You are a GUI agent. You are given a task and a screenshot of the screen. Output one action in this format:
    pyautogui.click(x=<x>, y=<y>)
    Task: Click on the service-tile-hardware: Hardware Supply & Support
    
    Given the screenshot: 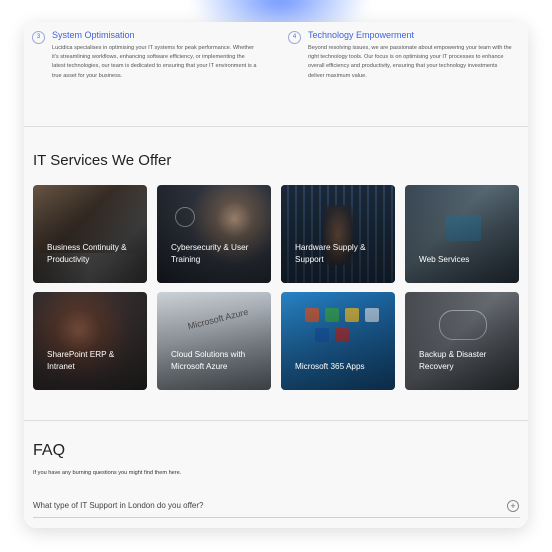 What is the action you would take?
    pyautogui.click(x=338, y=234)
    